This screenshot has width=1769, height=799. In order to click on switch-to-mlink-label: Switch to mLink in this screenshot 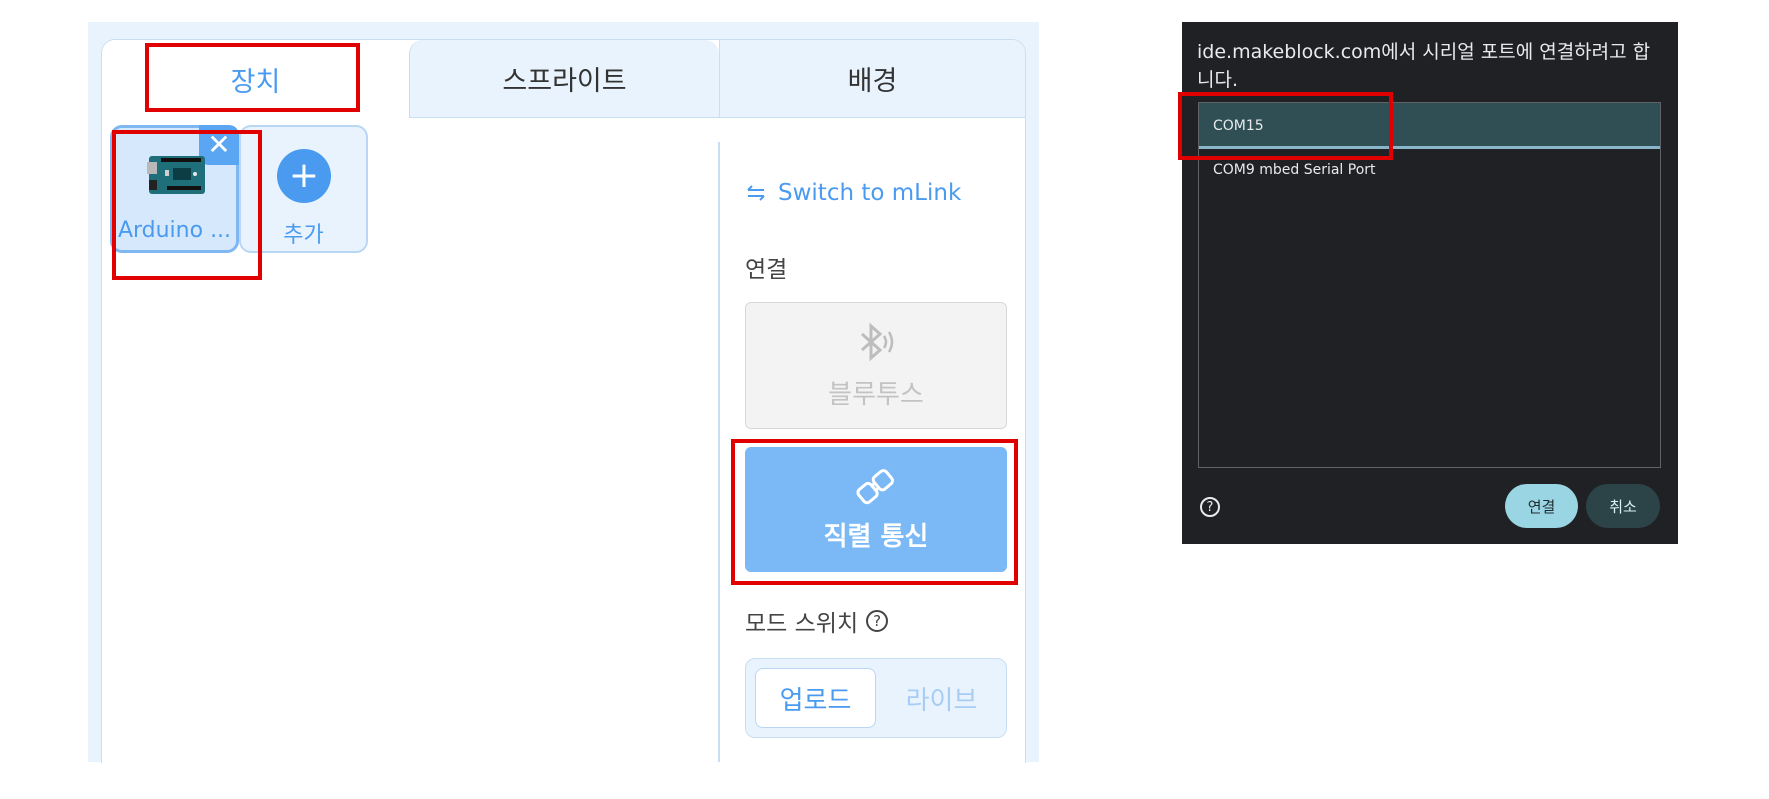, I will do `click(870, 193)`.